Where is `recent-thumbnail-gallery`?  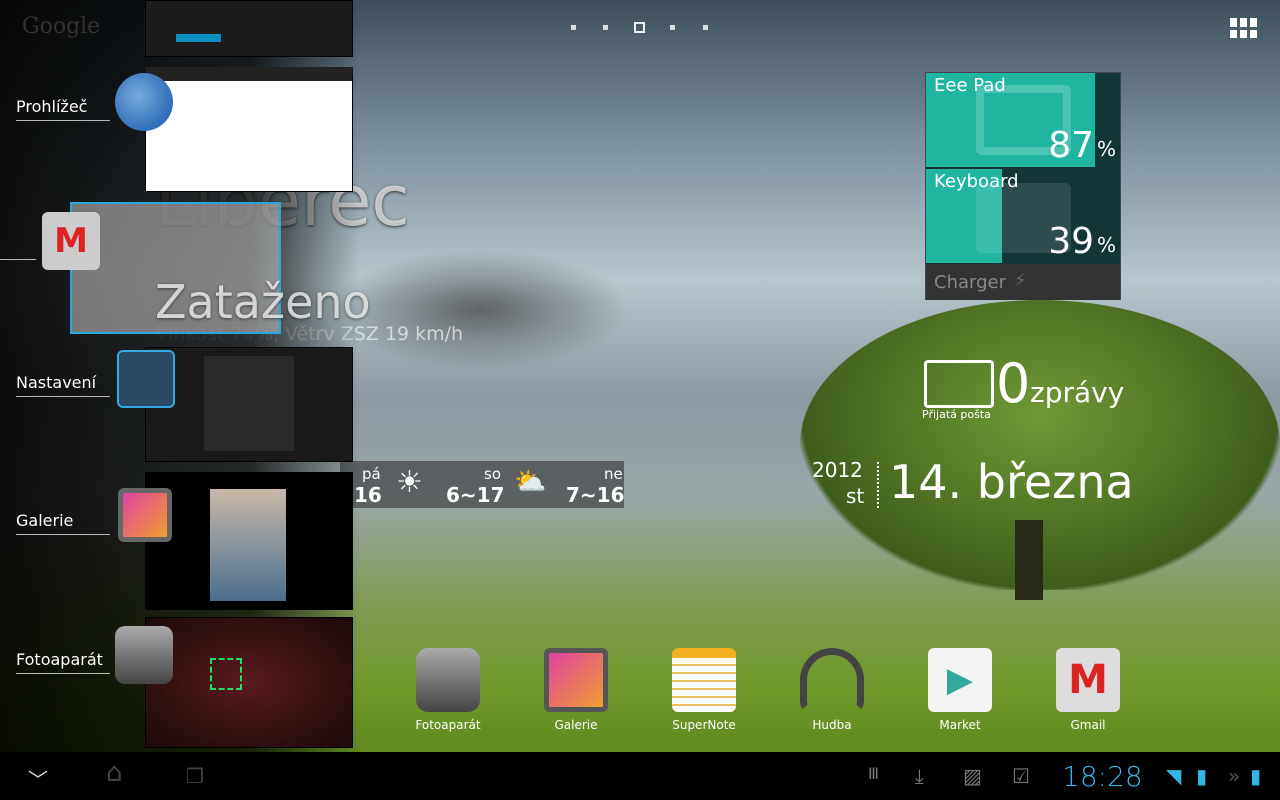 recent-thumbnail-gallery is located at coordinates (249, 541).